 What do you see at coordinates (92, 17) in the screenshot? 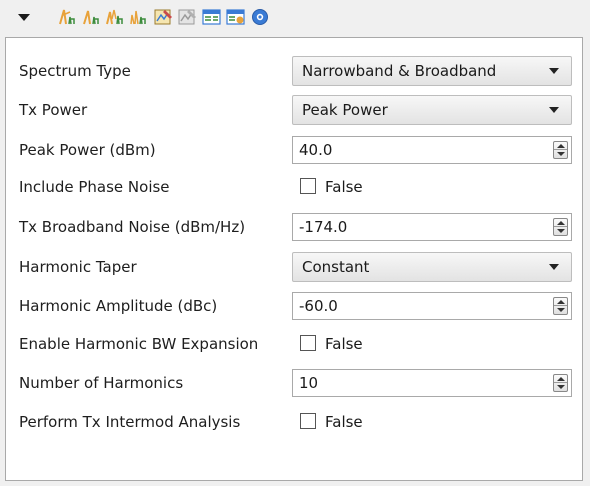
I see `harmonic-pair-icon` at bounding box center [92, 17].